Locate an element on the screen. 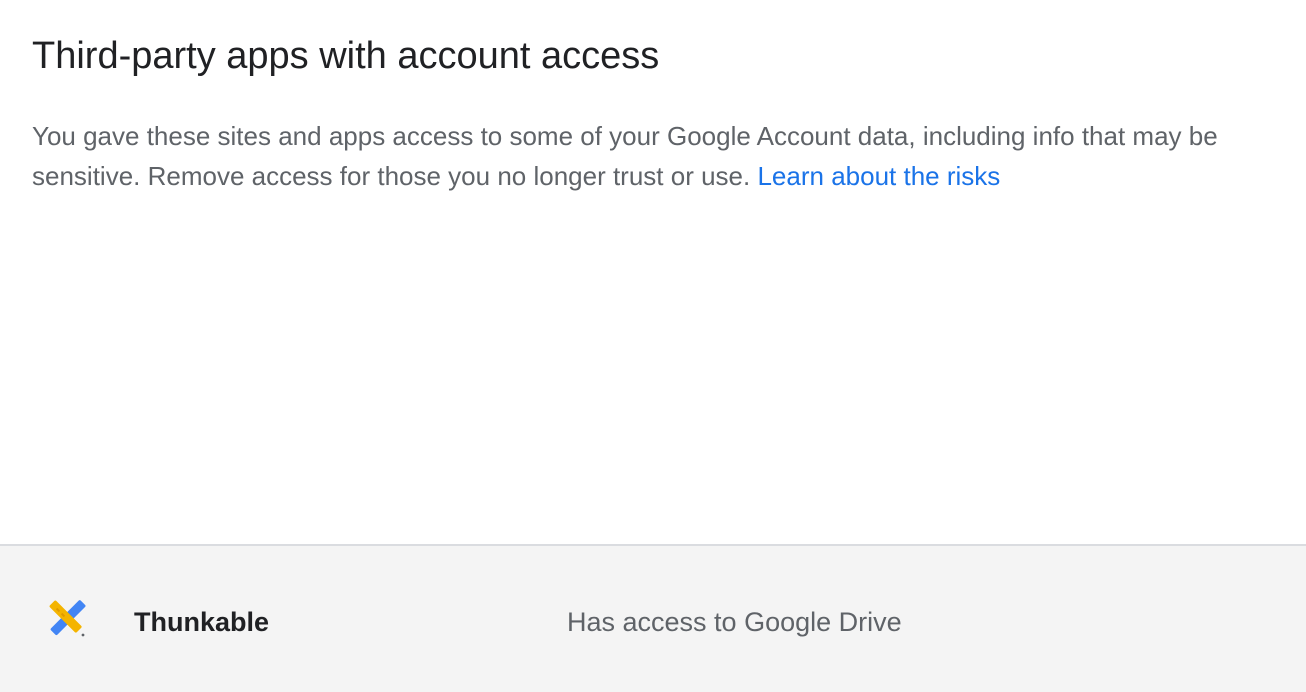 Image resolution: width=1306 pixels, height=692 pixels. page-title: Third-party apps with account access is located at coordinates (346, 56).